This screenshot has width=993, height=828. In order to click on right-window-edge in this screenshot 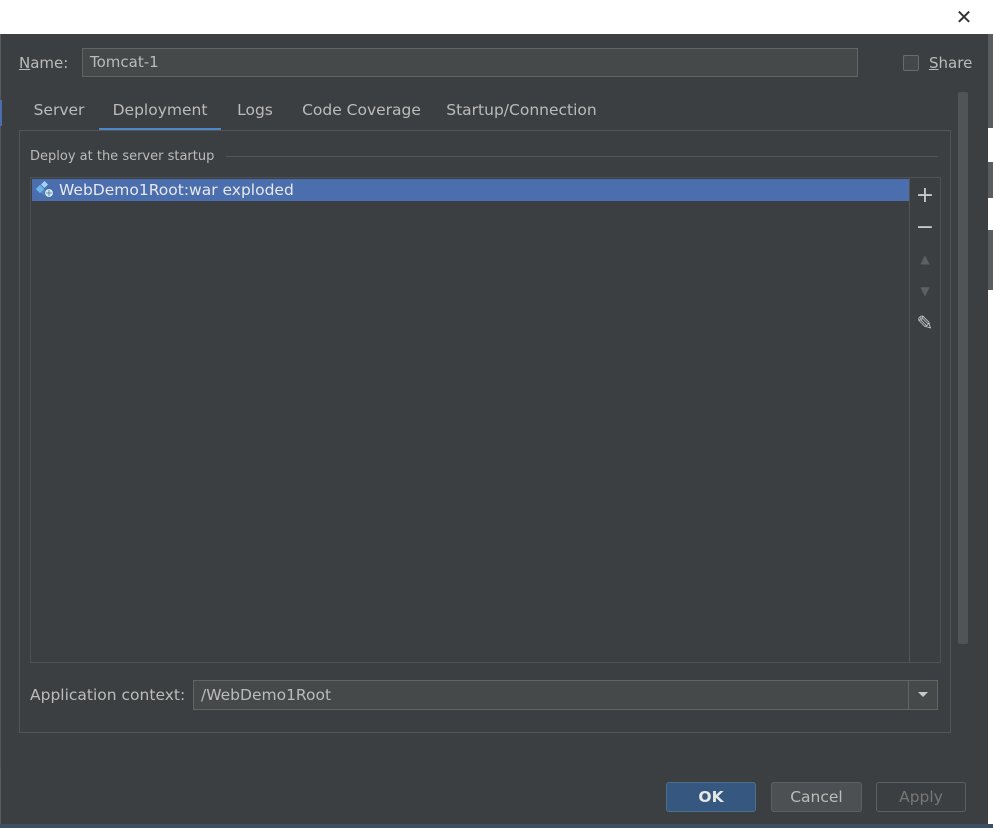, I will do `click(990, 431)`.